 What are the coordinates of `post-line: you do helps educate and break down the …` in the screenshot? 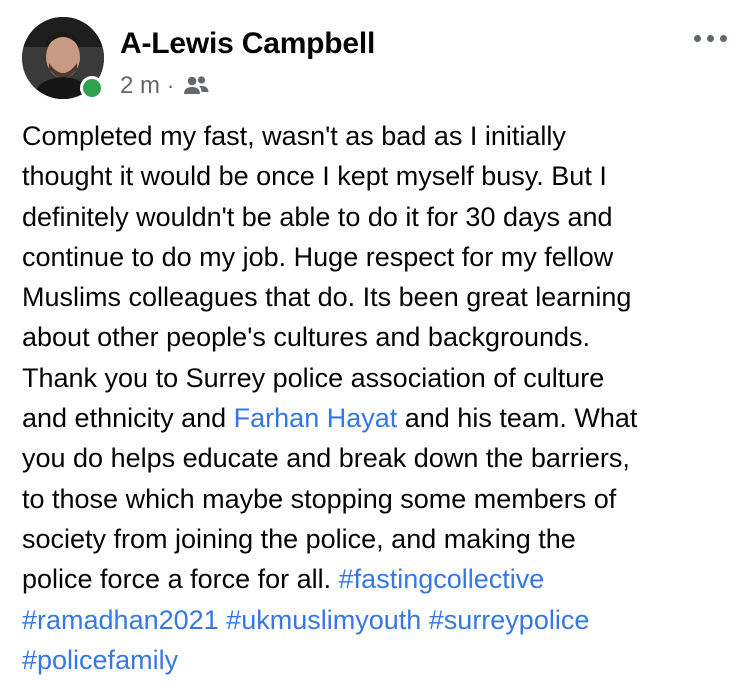 It's located at (326, 458).